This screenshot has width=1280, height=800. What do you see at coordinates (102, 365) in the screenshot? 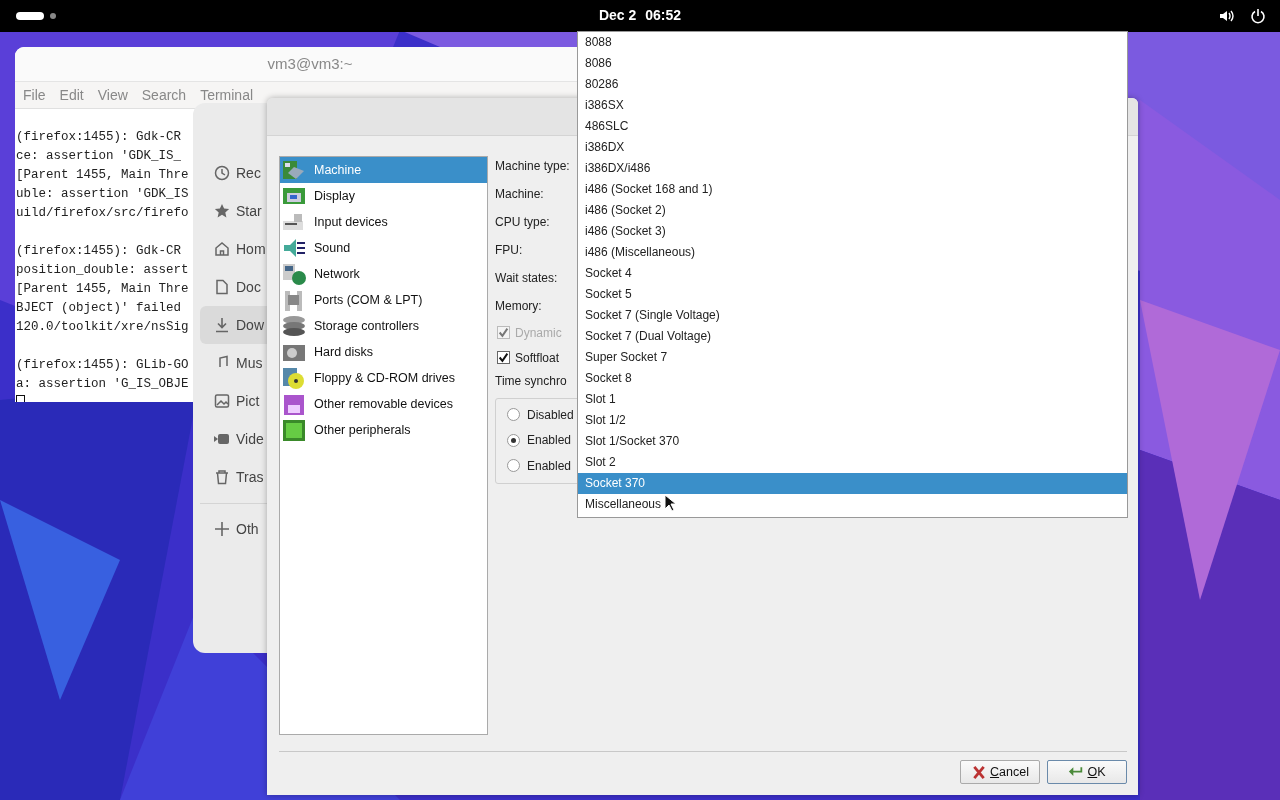
I see `terminal-line: (firefox:1455): GLib-GO` at bounding box center [102, 365].